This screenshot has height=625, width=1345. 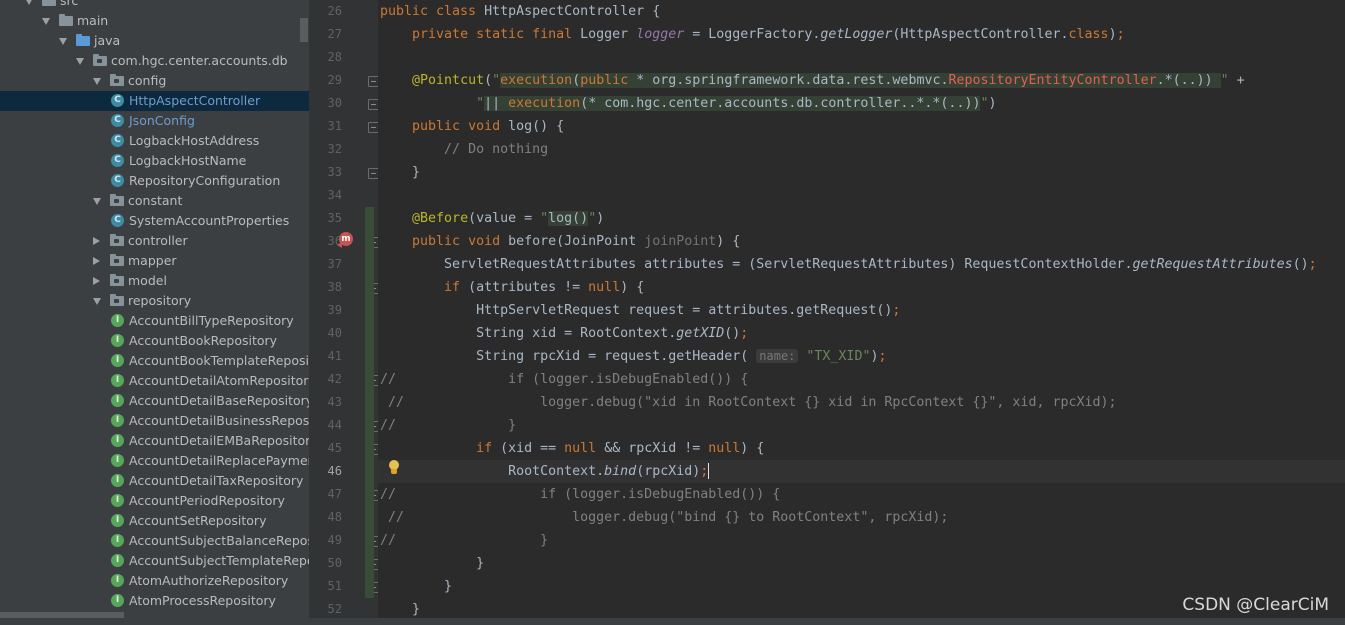 I want to click on line-number: 44, so click(x=325, y=425).